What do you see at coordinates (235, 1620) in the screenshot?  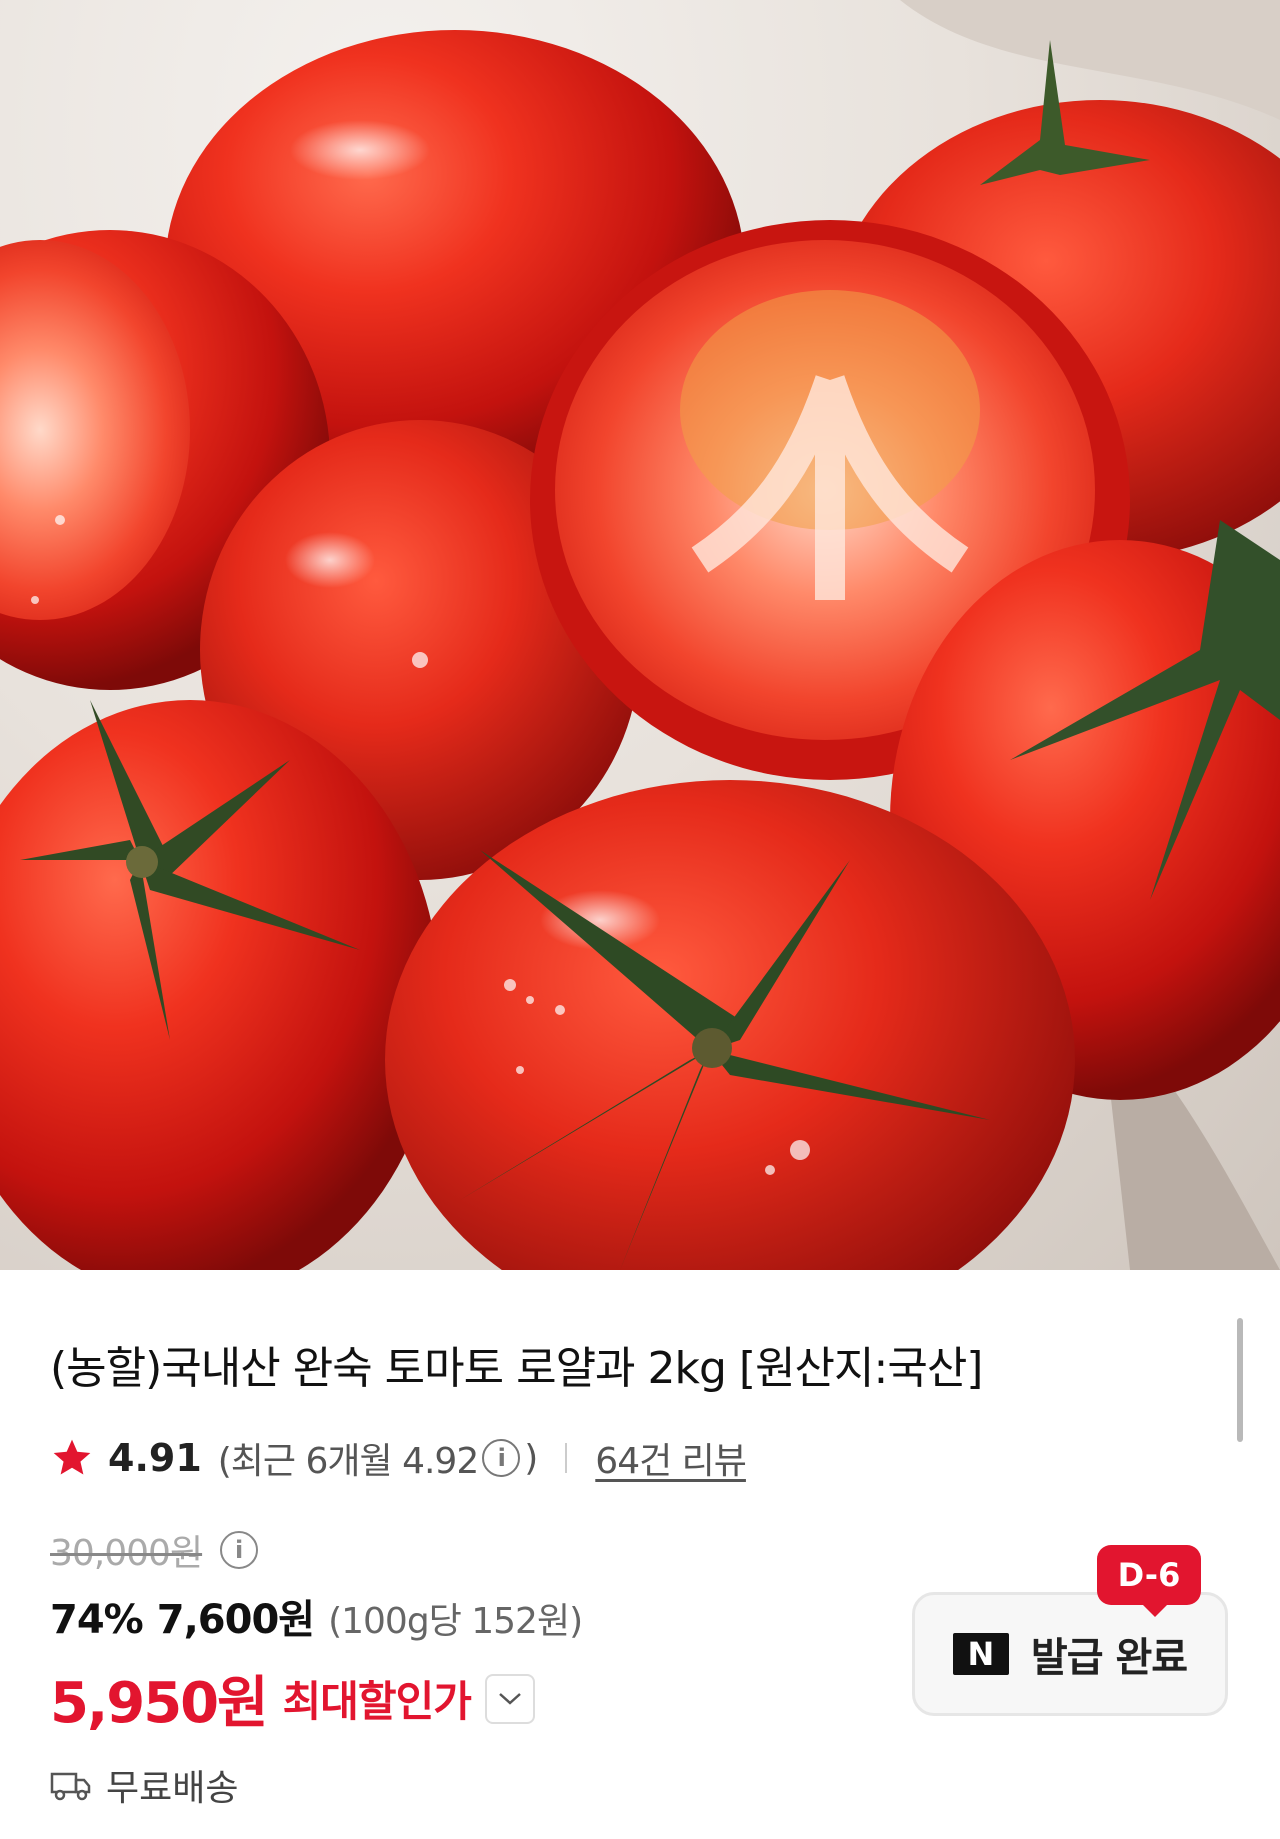 I see `discounted-price: 7,600원` at bounding box center [235, 1620].